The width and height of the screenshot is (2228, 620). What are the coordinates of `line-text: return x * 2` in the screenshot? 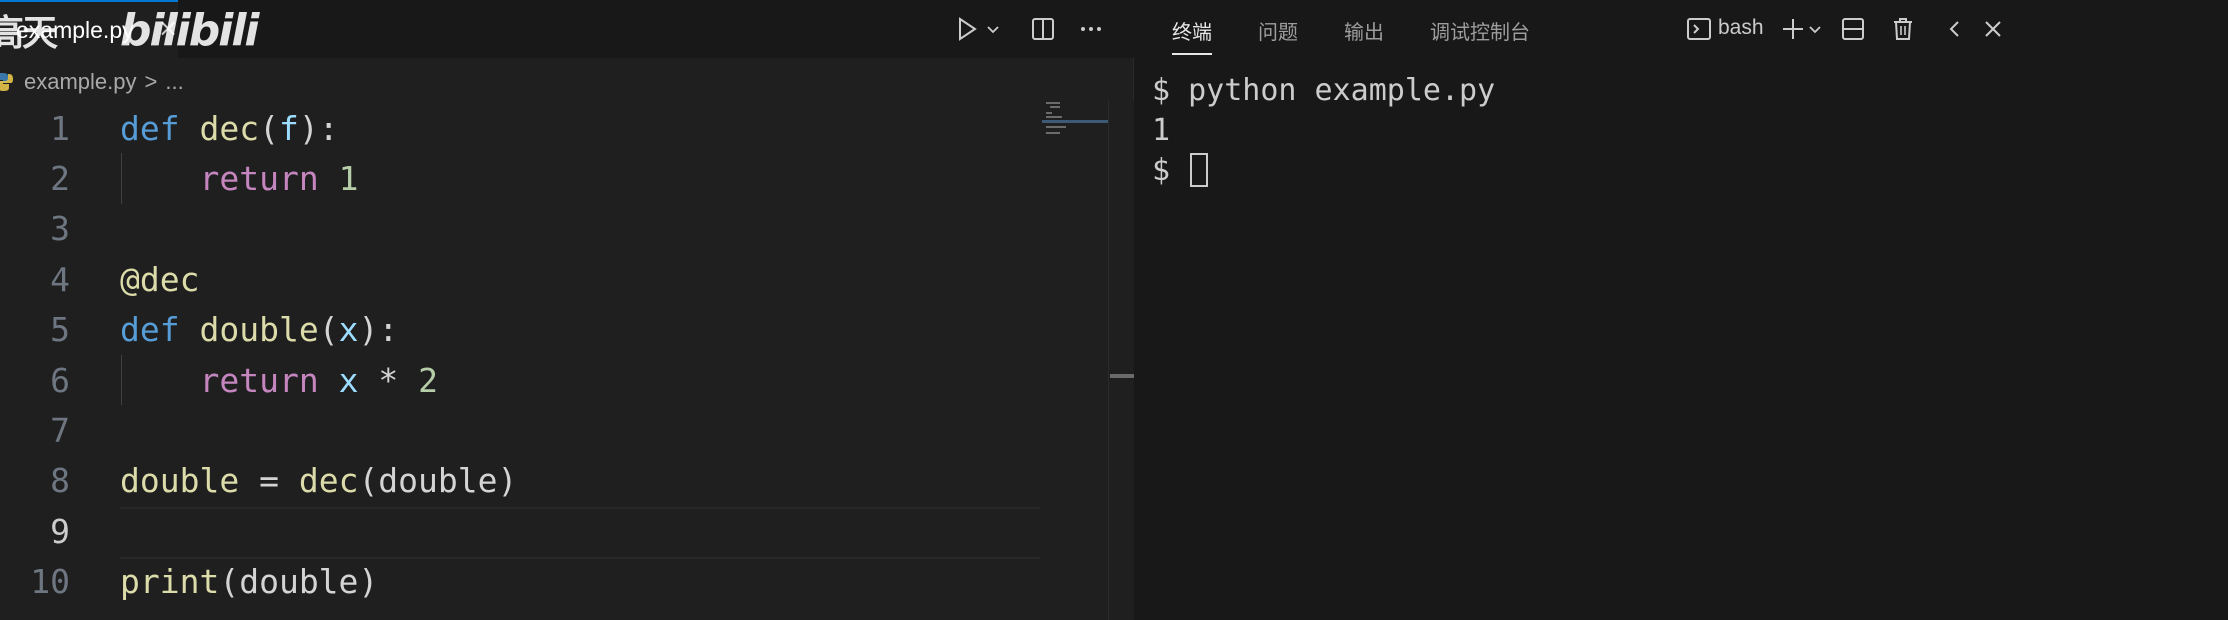 It's located at (279, 380).